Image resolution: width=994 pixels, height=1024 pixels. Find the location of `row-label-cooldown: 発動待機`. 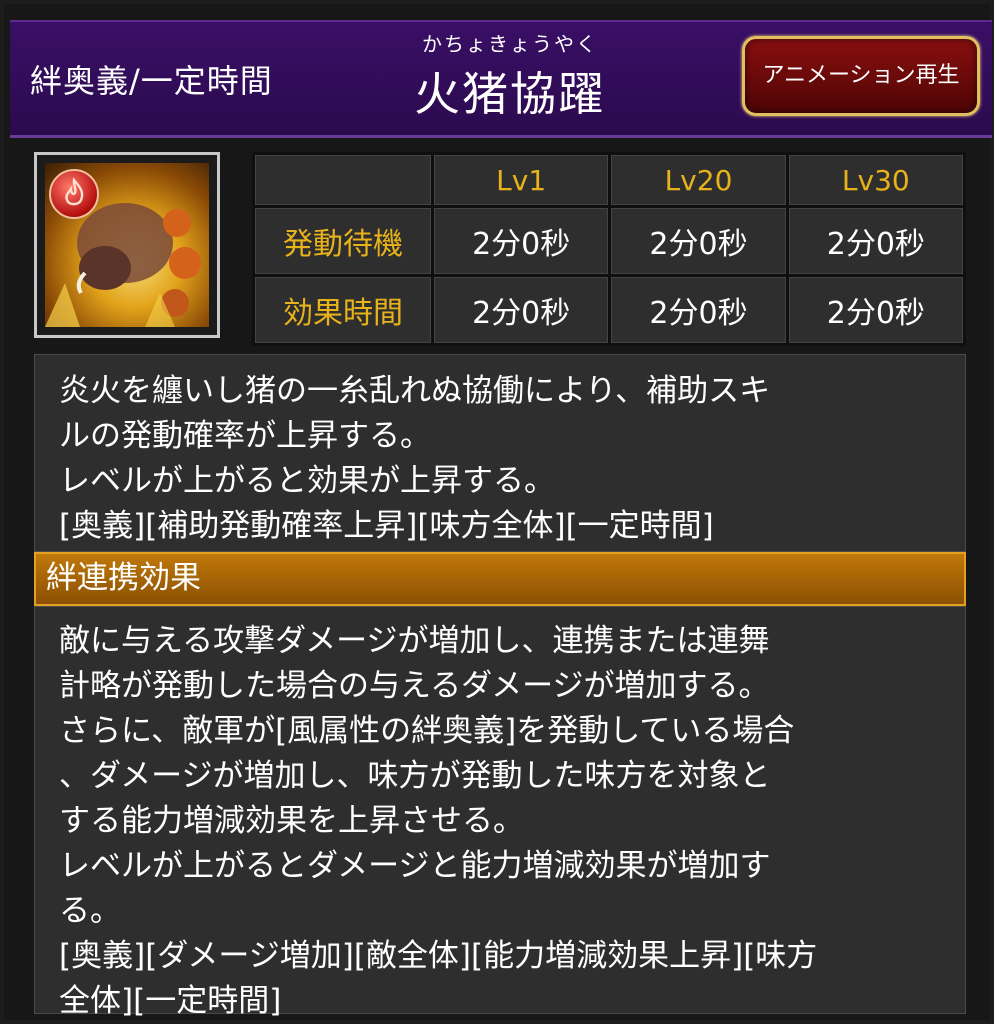

row-label-cooldown: 発動待機 is located at coordinates (343, 241).